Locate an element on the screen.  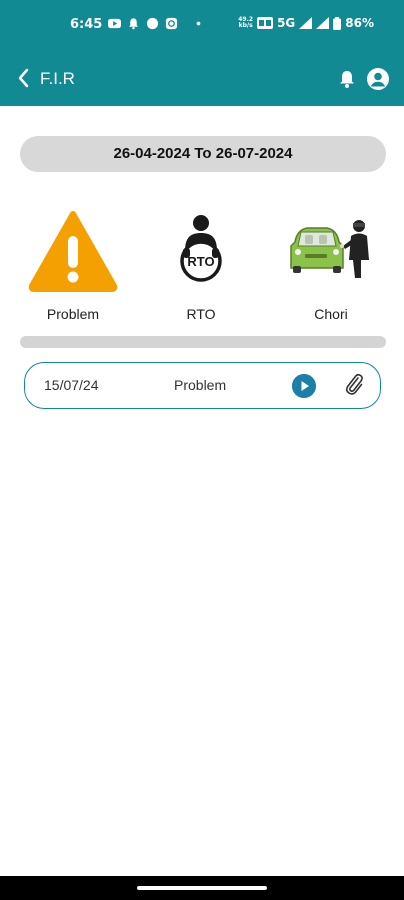
category-problem: Problem is located at coordinates (73, 265).